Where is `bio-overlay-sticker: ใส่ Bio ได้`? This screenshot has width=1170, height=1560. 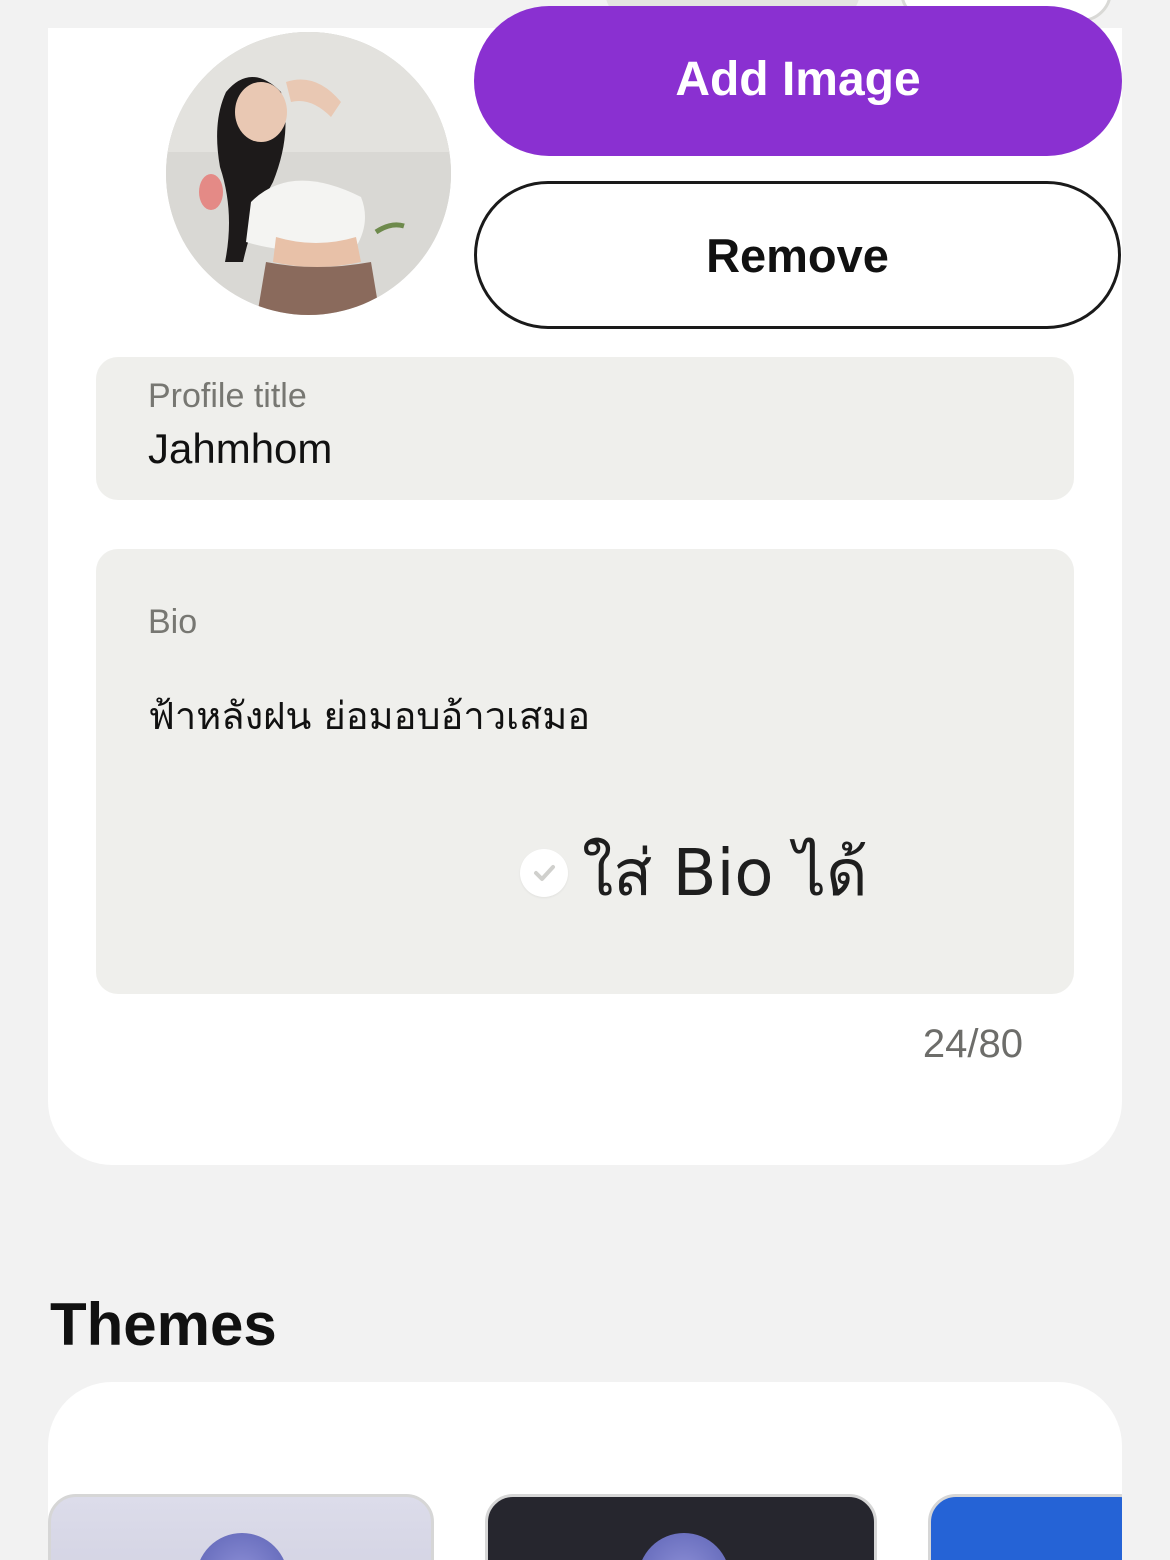 bio-overlay-sticker: ใส่ Bio ได้ is located at coordinates (694, 873).